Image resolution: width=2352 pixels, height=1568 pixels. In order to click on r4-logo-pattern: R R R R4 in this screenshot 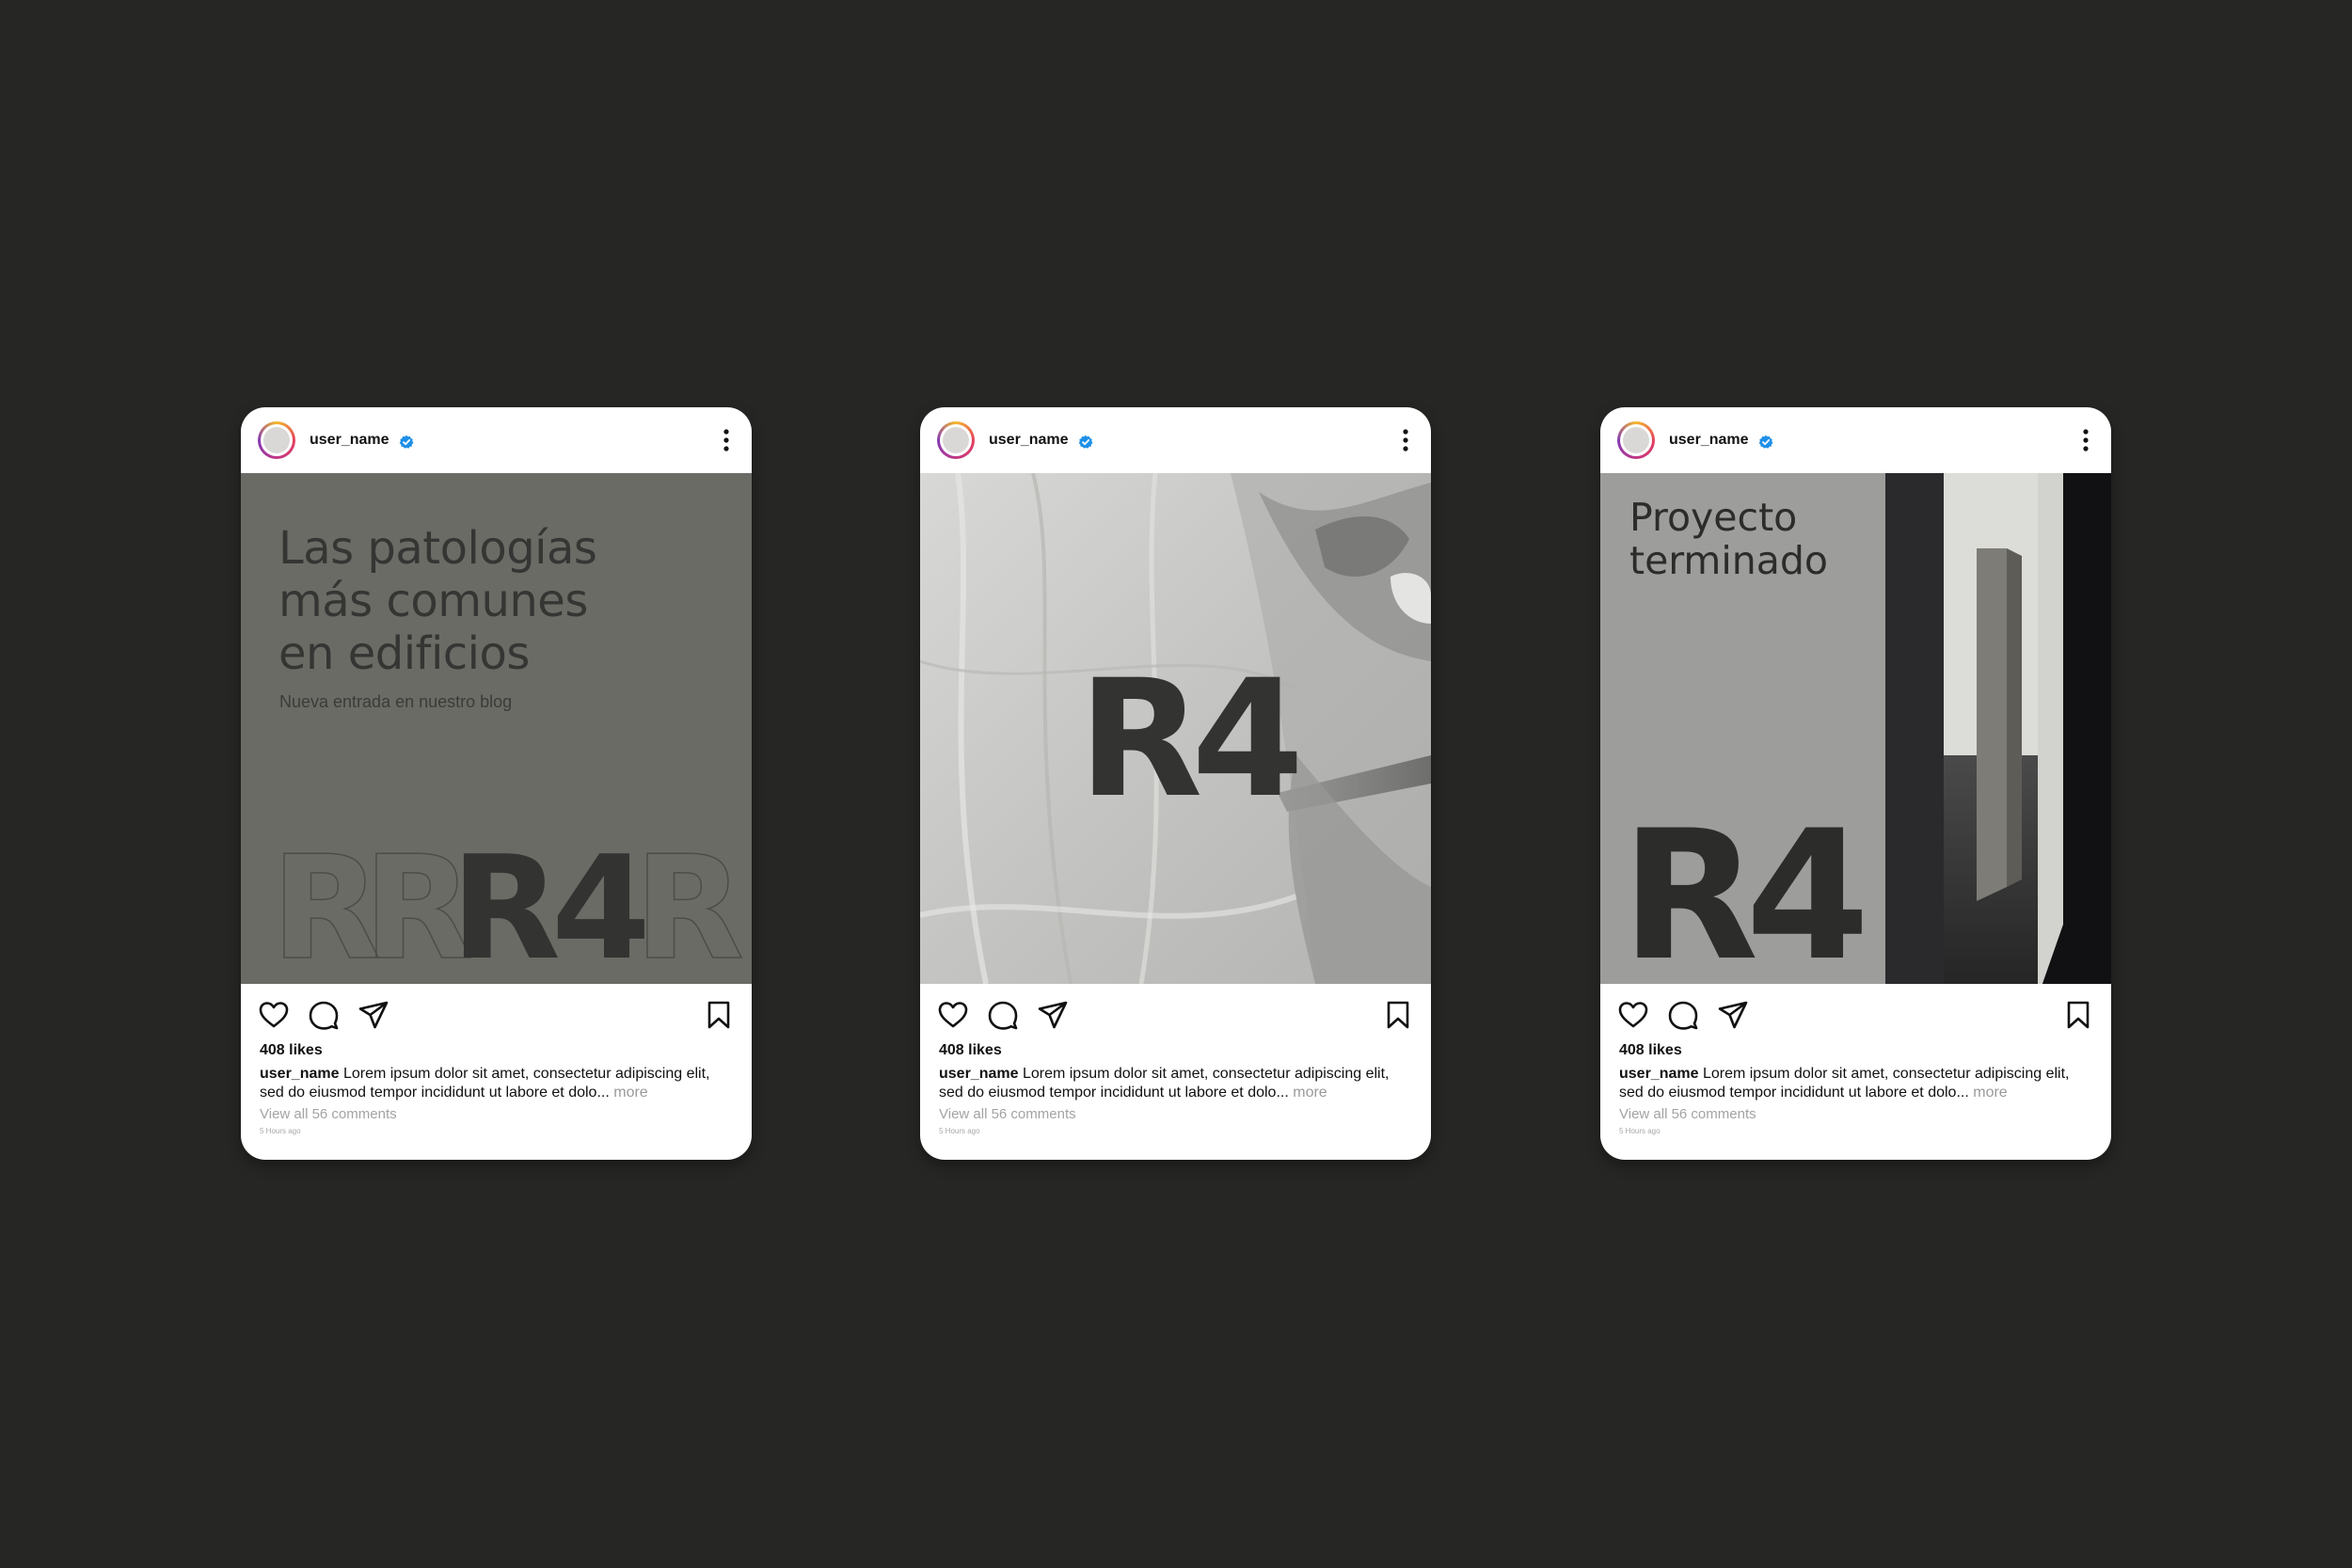, I will do `click(511, 904)`.